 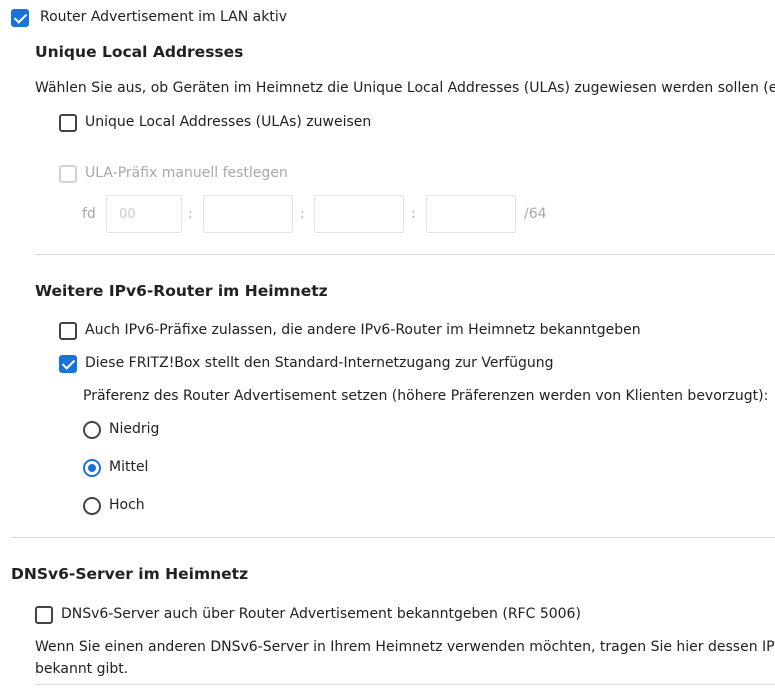 I want to click on router-advertisement-checkbox, so click(x=20, y=18).